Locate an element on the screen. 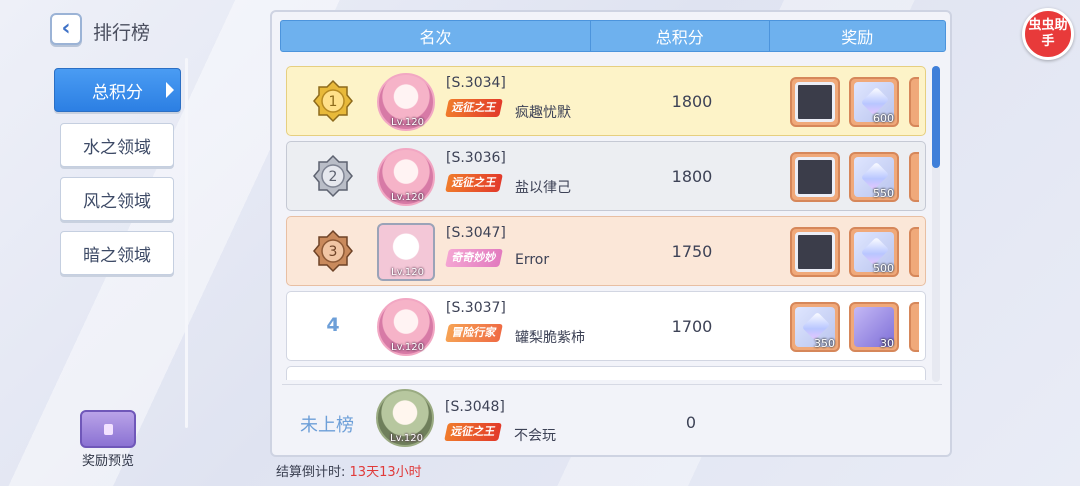 This screenshot has height=486, width=1080. reward-item: 550 is located at coordinates (874, 177).